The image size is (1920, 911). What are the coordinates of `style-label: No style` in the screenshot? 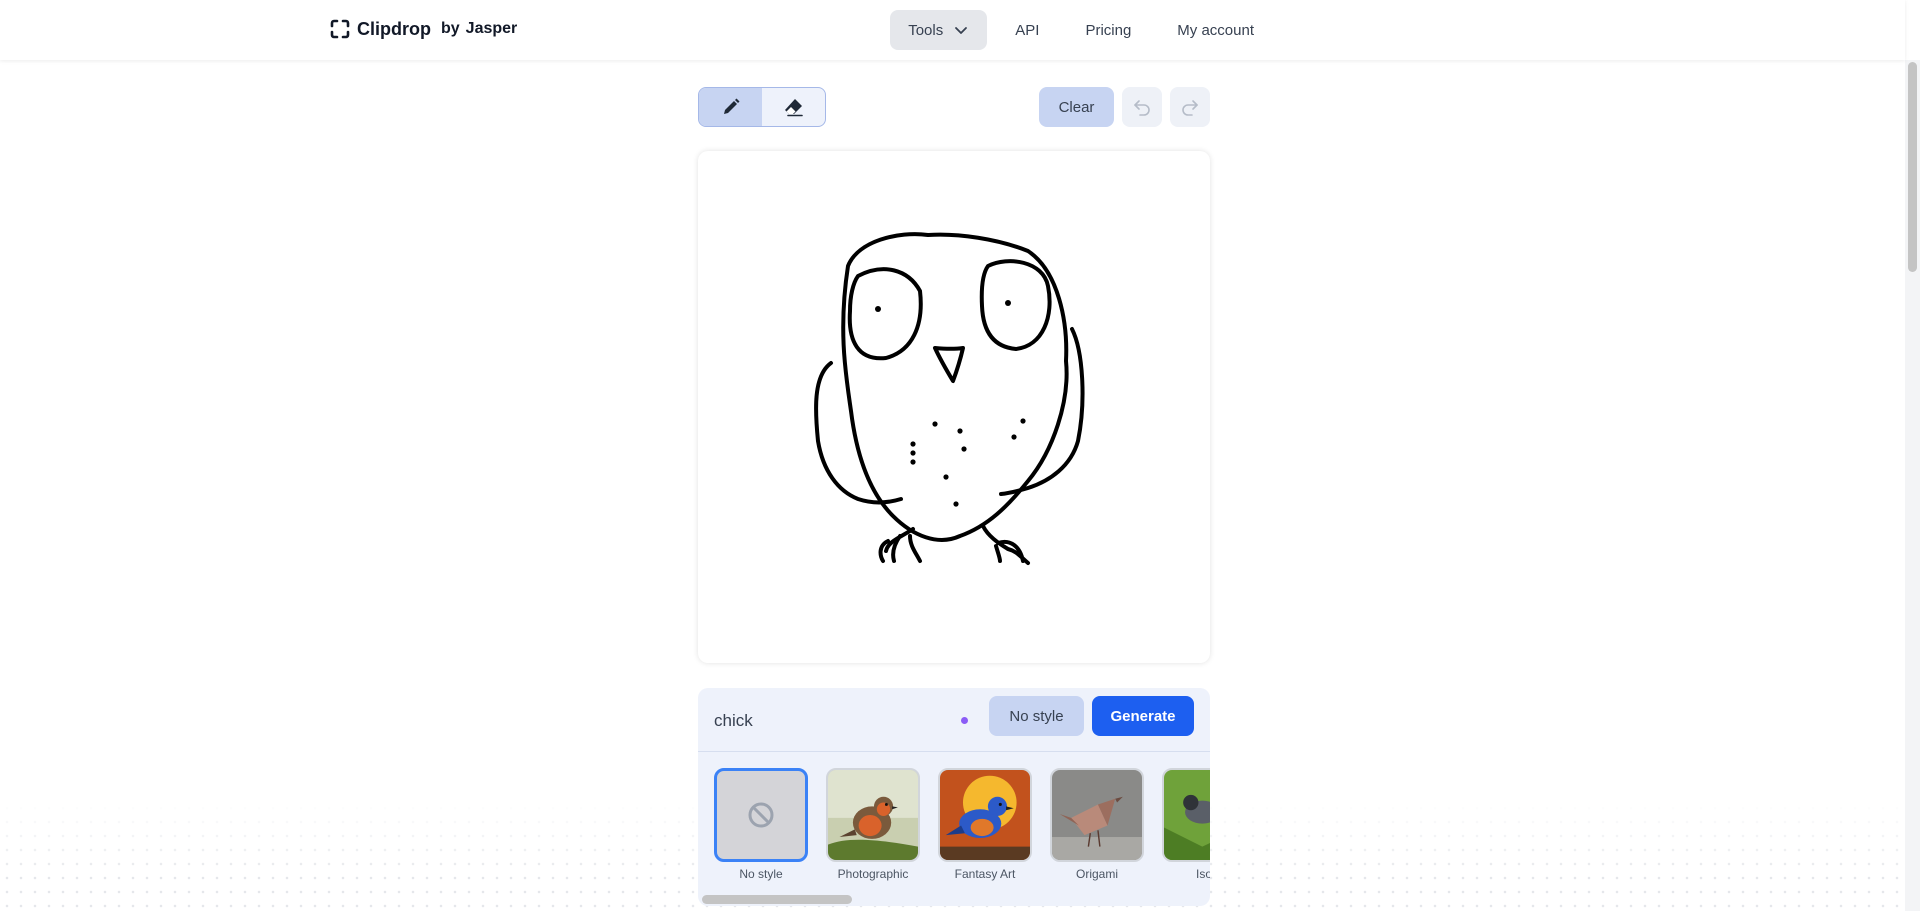 It's located at (761, 874).